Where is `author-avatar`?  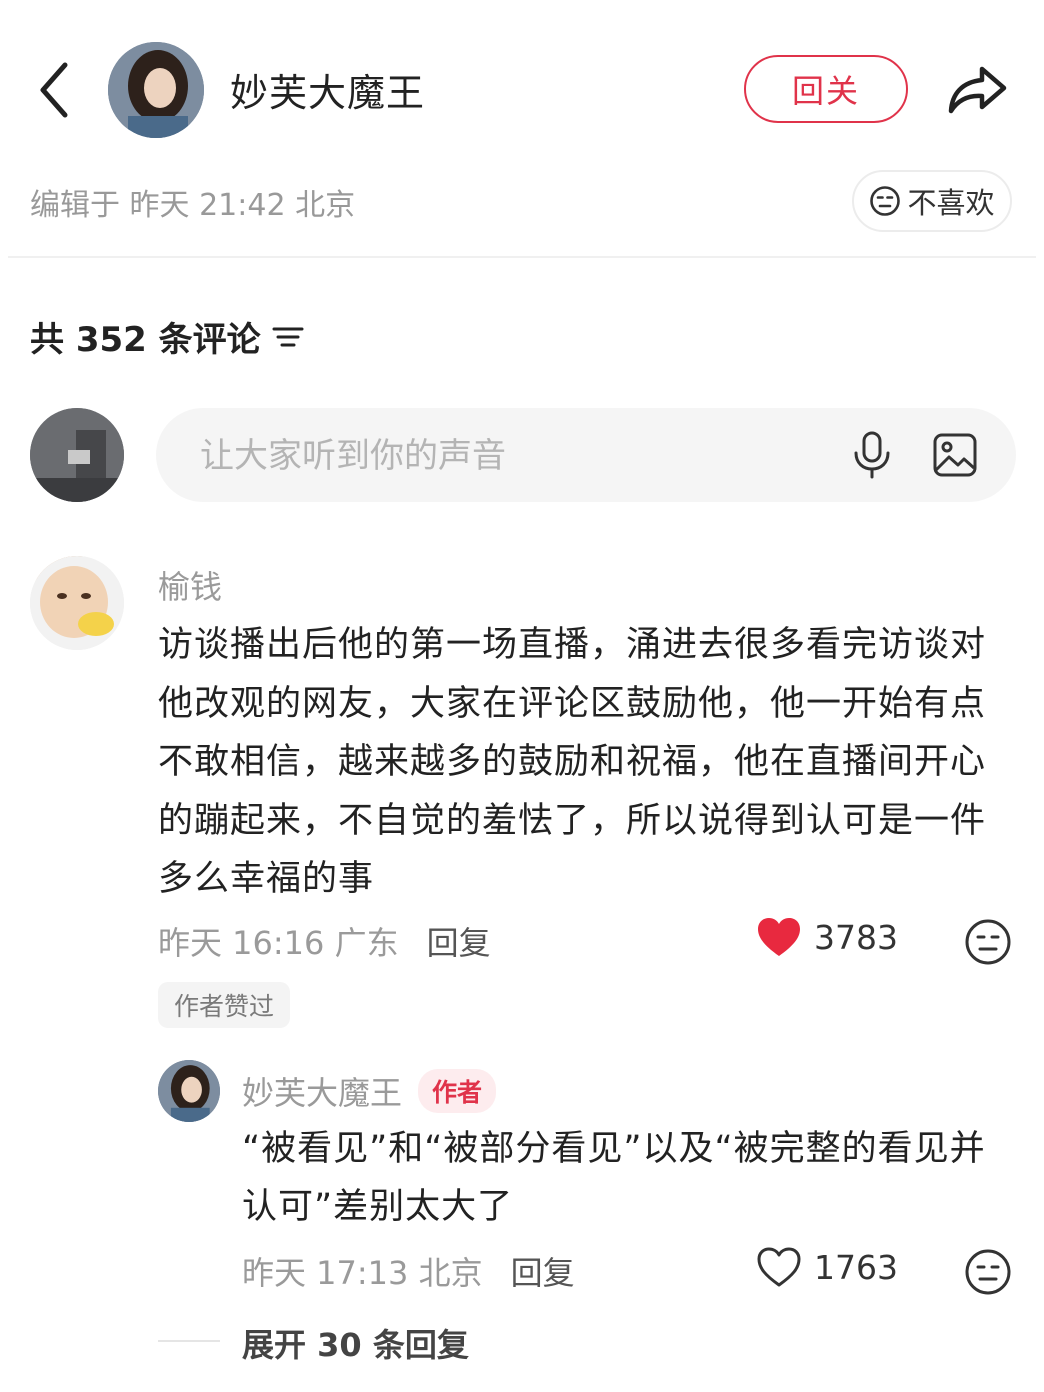
author-avatar is located at coordinates (156, 90).